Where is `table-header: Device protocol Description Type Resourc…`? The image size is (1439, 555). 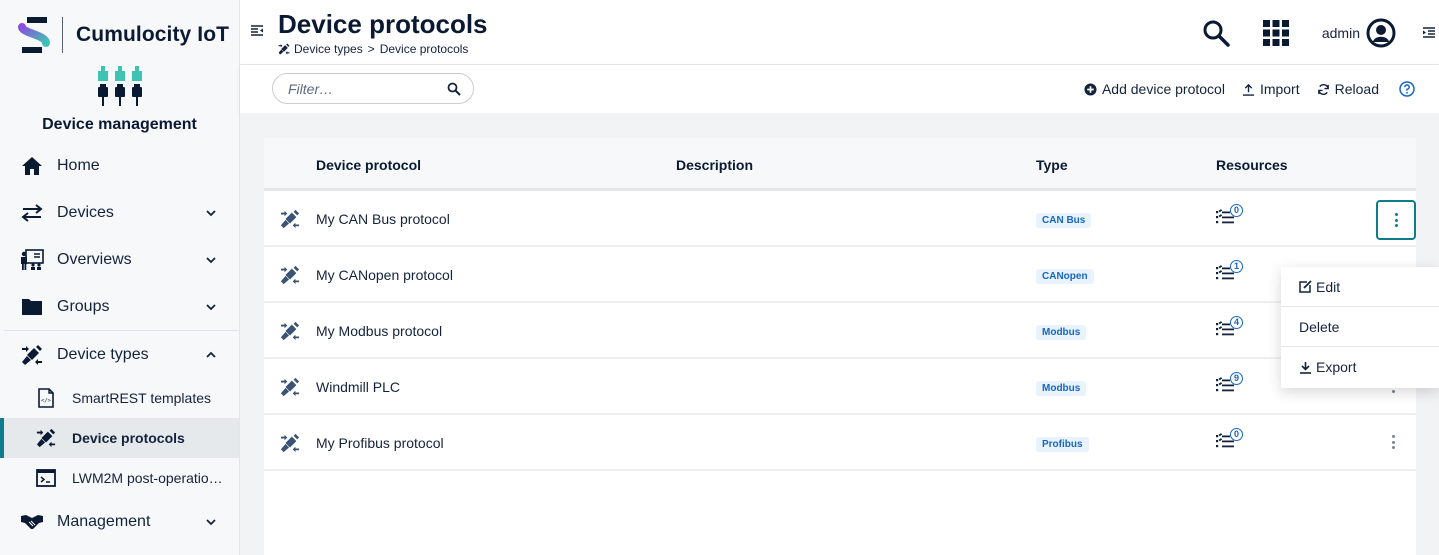
table-header: Device protocol Description Type Resourc… is located at coordinates (840, 164).